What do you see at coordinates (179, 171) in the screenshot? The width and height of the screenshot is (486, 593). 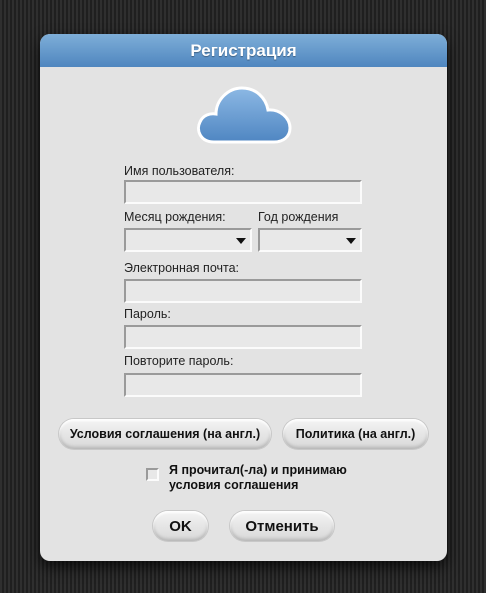 I see `username-label: Имя пользователя:` at bounding box center [179, 171].